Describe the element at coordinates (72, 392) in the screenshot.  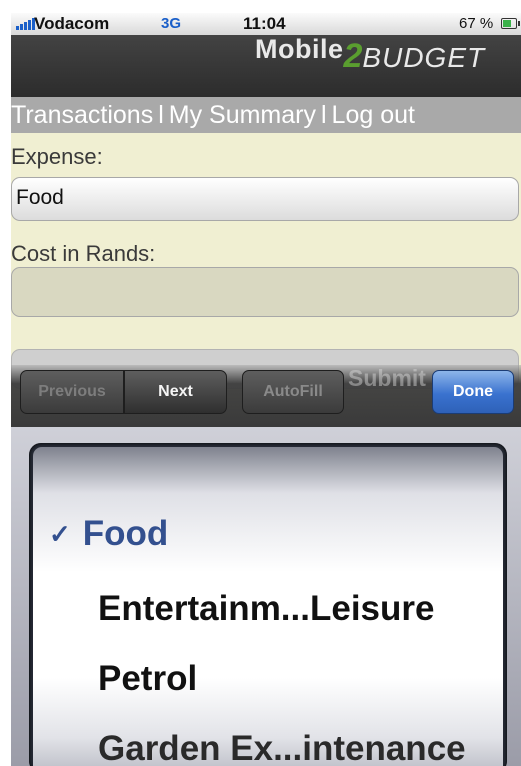
I see `previous-button: Previous` at that location.